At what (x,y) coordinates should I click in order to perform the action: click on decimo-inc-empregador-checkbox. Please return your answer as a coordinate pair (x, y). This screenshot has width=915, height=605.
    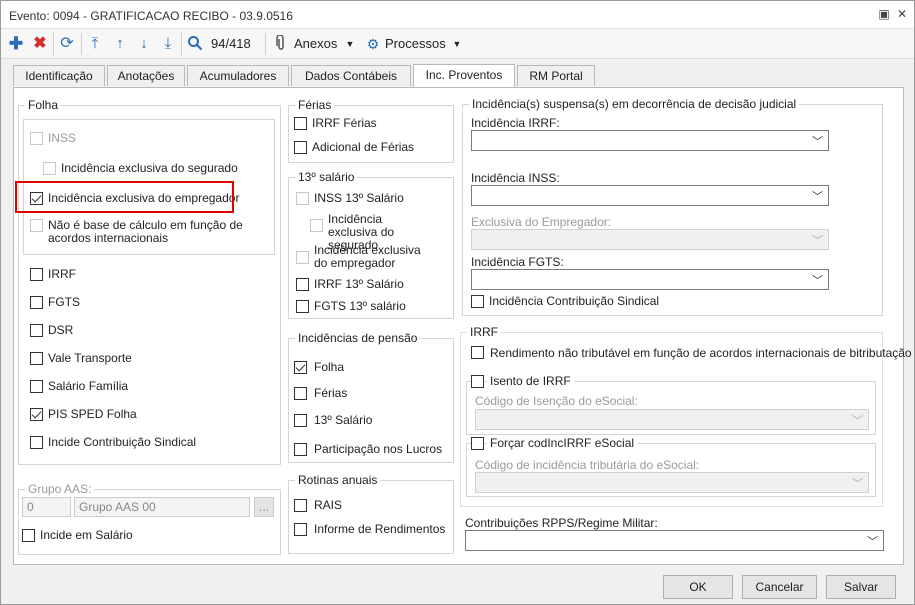
    Looking at the image, I should click on (302, 257).